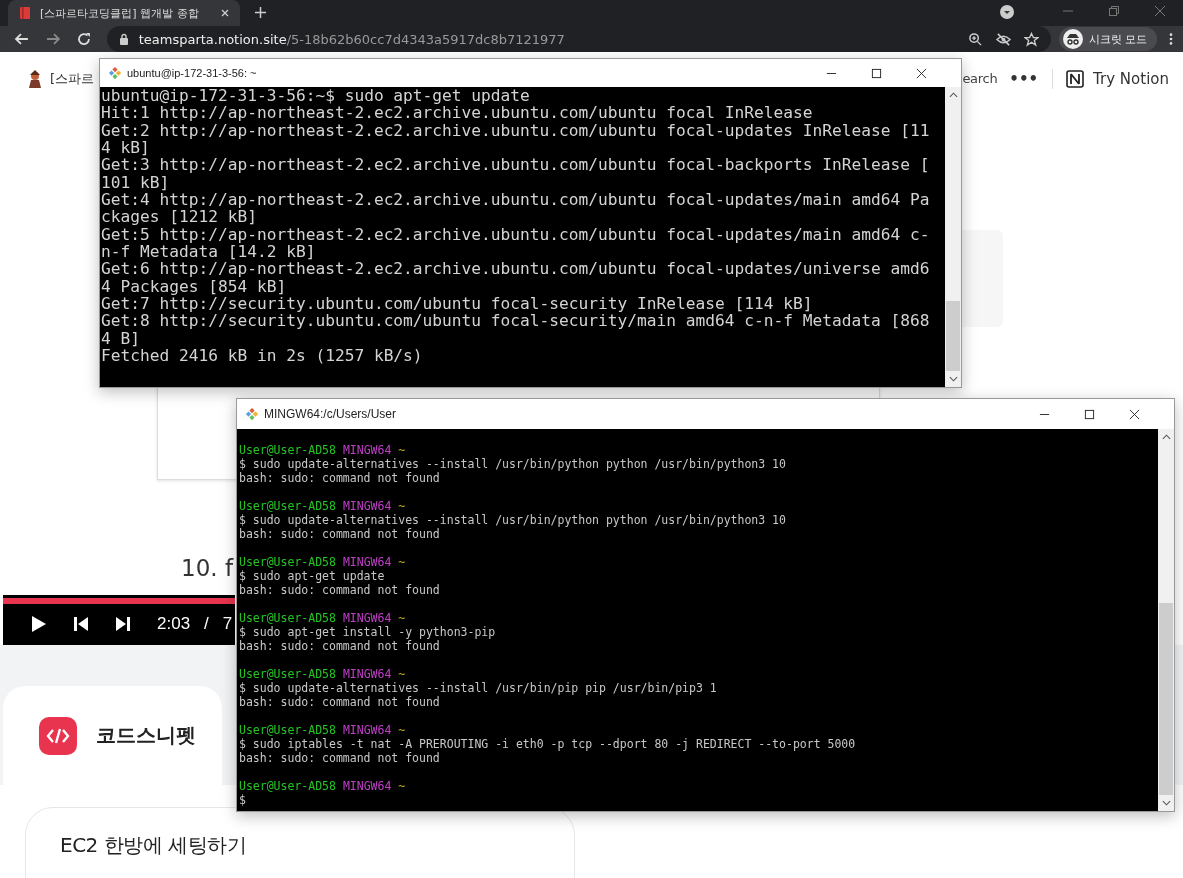  I want to click on command-line: $ sudo apt-get install -y python3-pip, so click(368, 632).